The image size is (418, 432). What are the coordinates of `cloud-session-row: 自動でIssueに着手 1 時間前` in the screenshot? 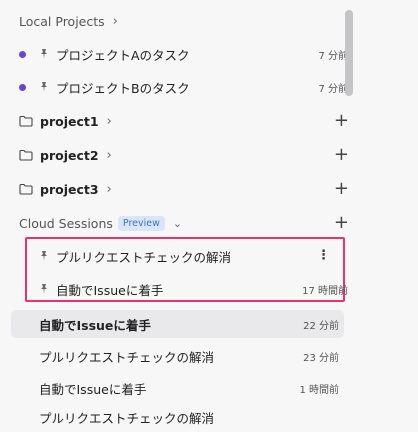 It's located at (189, 388).